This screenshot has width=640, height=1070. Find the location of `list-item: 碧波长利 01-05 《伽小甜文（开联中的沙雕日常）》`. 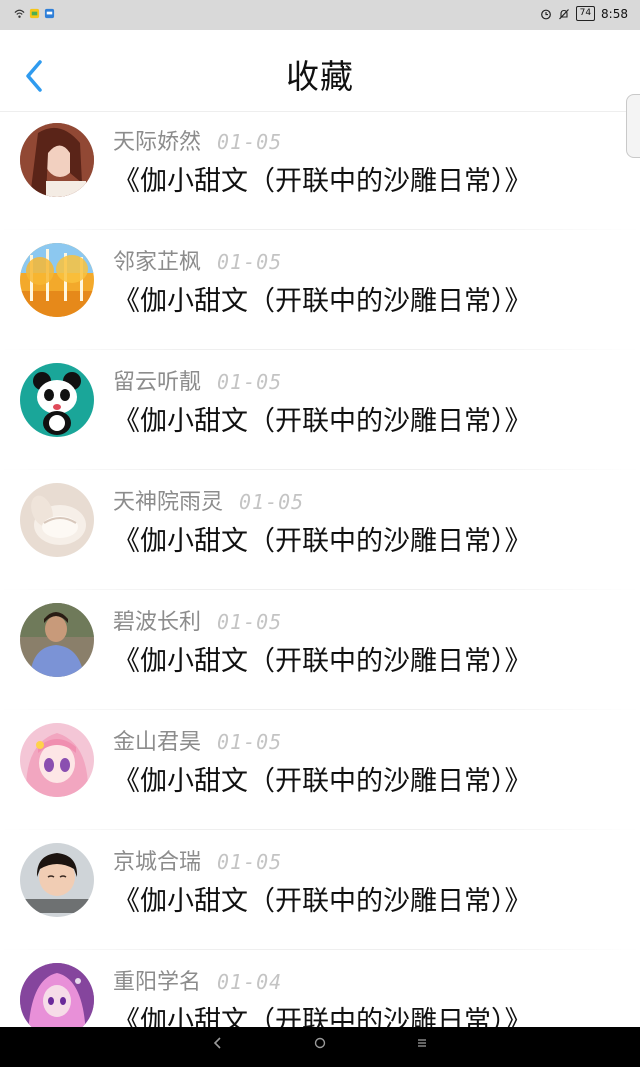

list-item: 碧波长利 01-05 《伽小甜文（开联中的沙雕日常）》 is located at coordinates (320, 650).